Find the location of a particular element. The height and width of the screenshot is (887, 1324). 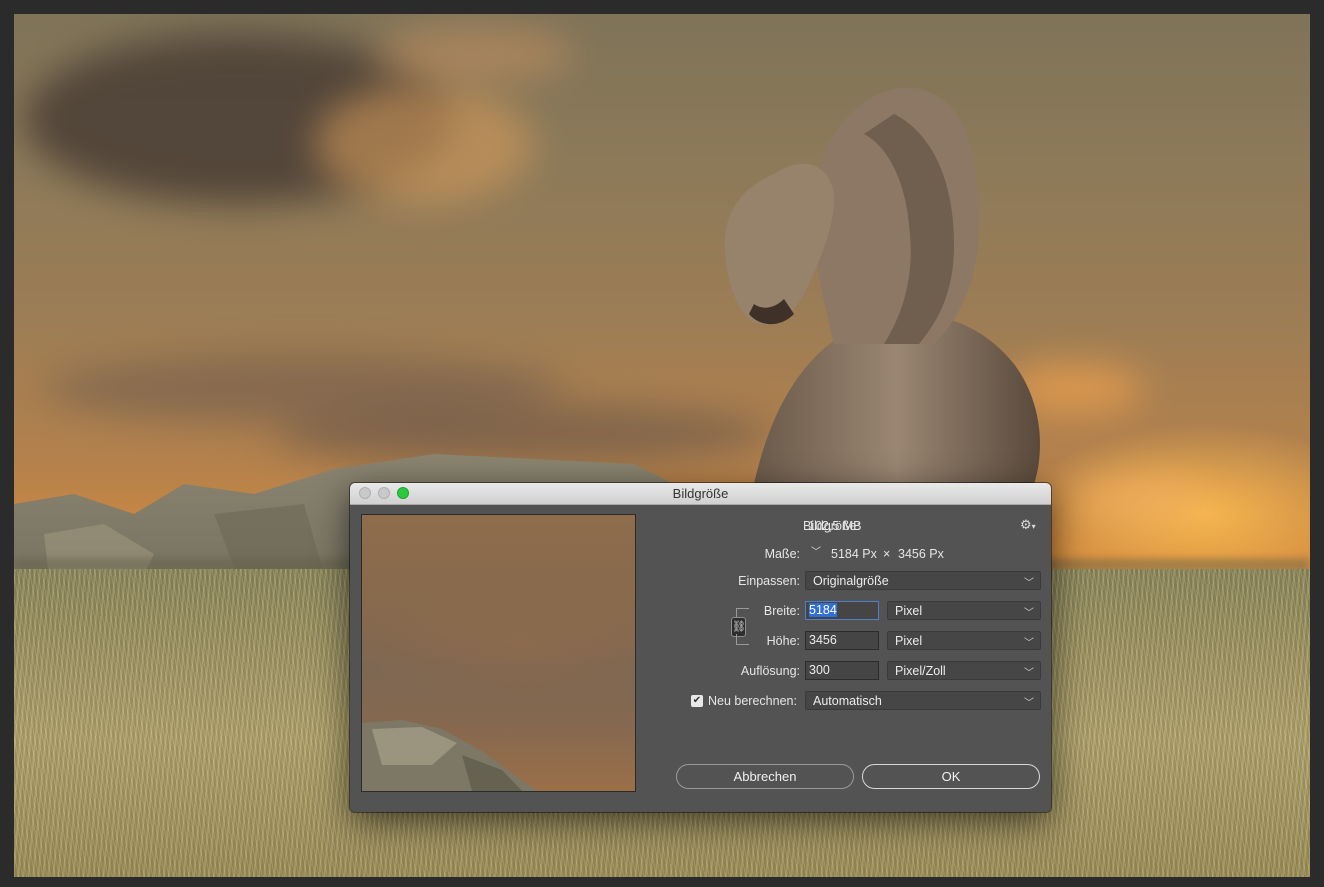

width-field: 5184 is located at coordinates (842, 610).